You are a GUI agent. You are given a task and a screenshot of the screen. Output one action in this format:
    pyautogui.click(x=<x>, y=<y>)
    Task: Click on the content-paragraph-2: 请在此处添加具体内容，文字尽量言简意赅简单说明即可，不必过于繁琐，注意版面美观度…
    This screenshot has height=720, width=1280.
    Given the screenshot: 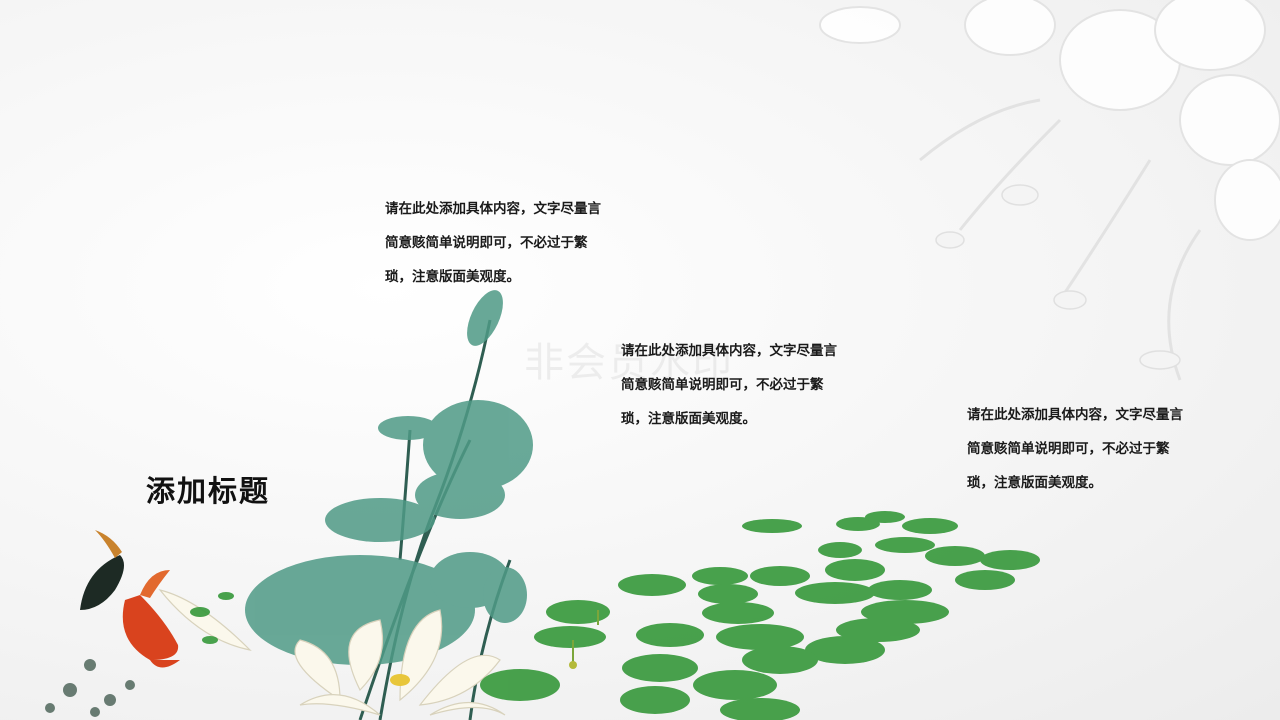 What is the action you would take?
    pyautogui.click(x=735, y=385)
    